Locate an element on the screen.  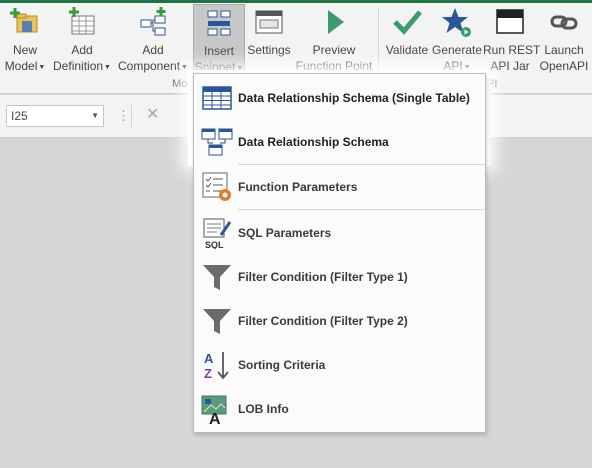
insert-snippet-icon is located at coordinates (219, 23).